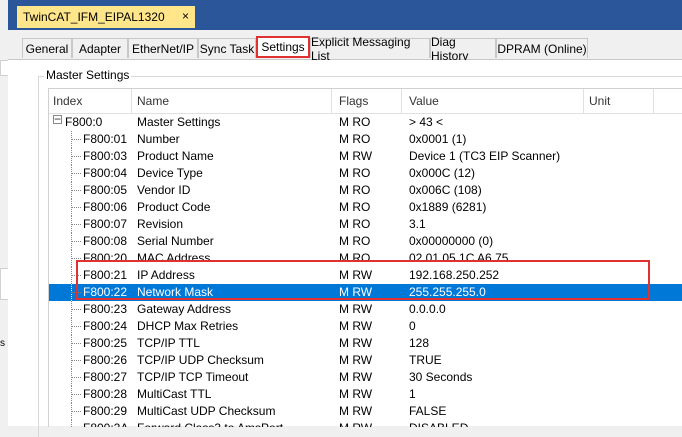 Image resolution: width=682 pixels, height=437 pixels. What do you see at coordinates (419, 343) in the screenshot?
I see `value-cell: 128` at bounding box center [419, 343].